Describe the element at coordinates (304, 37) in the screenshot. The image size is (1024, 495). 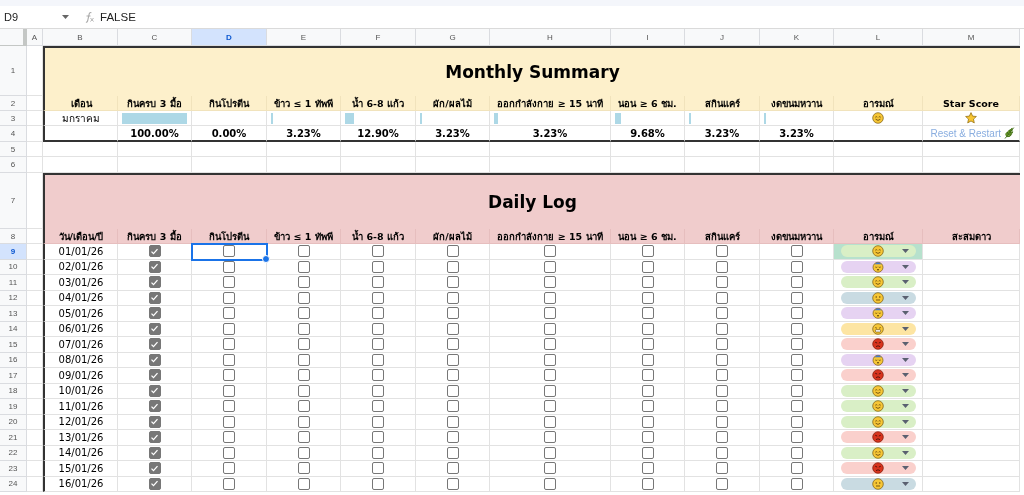
I see `column-header: E` at that location.